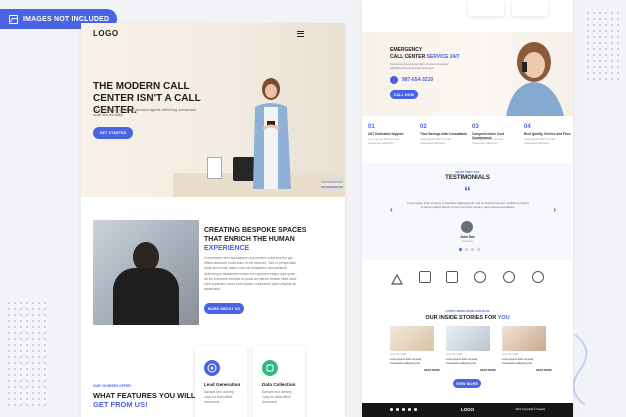 This screenshot has height=417, width=626. What do you see at coordinates (394, 80) in the screenshot?
I see `phone-icon` at bounding box center [394, 80].